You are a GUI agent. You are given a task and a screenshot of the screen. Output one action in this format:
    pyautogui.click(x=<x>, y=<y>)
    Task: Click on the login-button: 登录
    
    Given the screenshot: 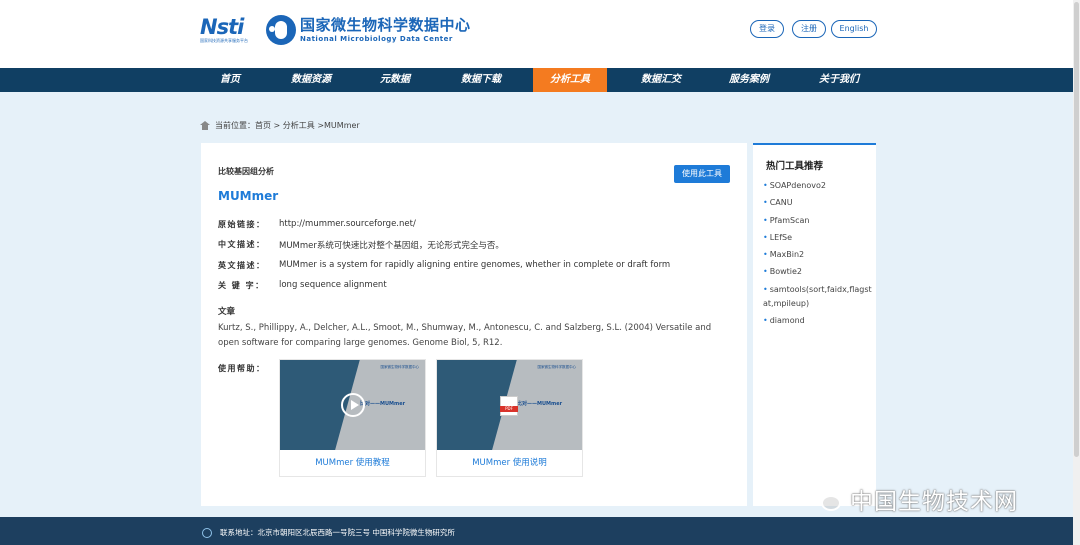 What is the action you would take?
    pyautogui.click(x=767, y=29)
    